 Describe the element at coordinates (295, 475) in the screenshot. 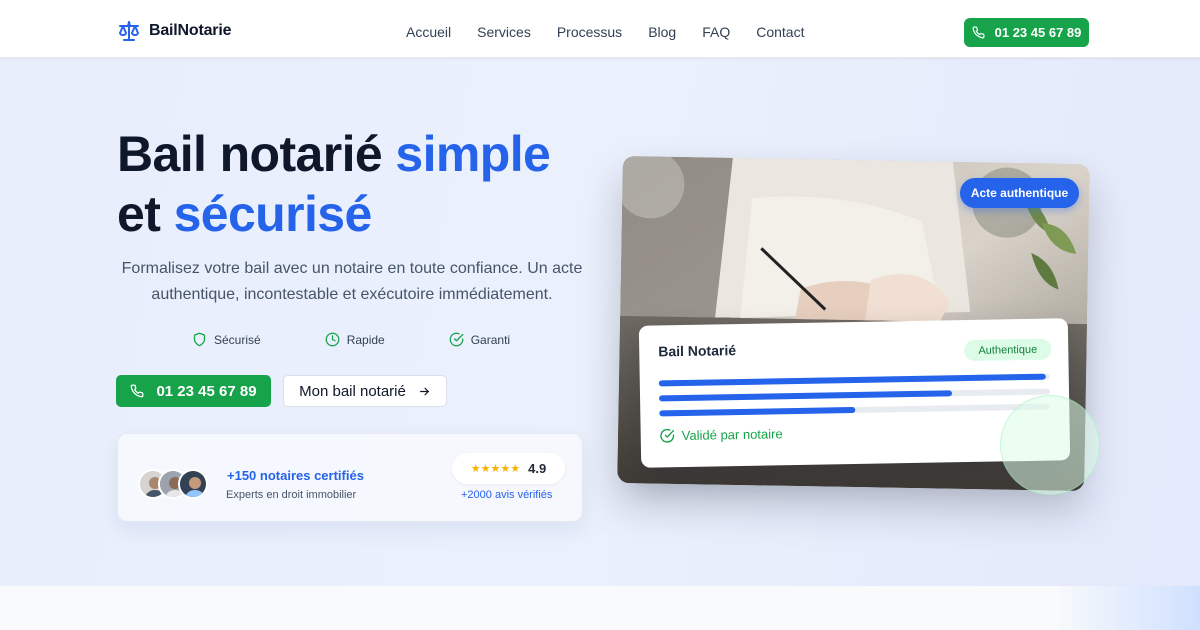

I see `notaires-count: +150 notaires certifiés` at that location.